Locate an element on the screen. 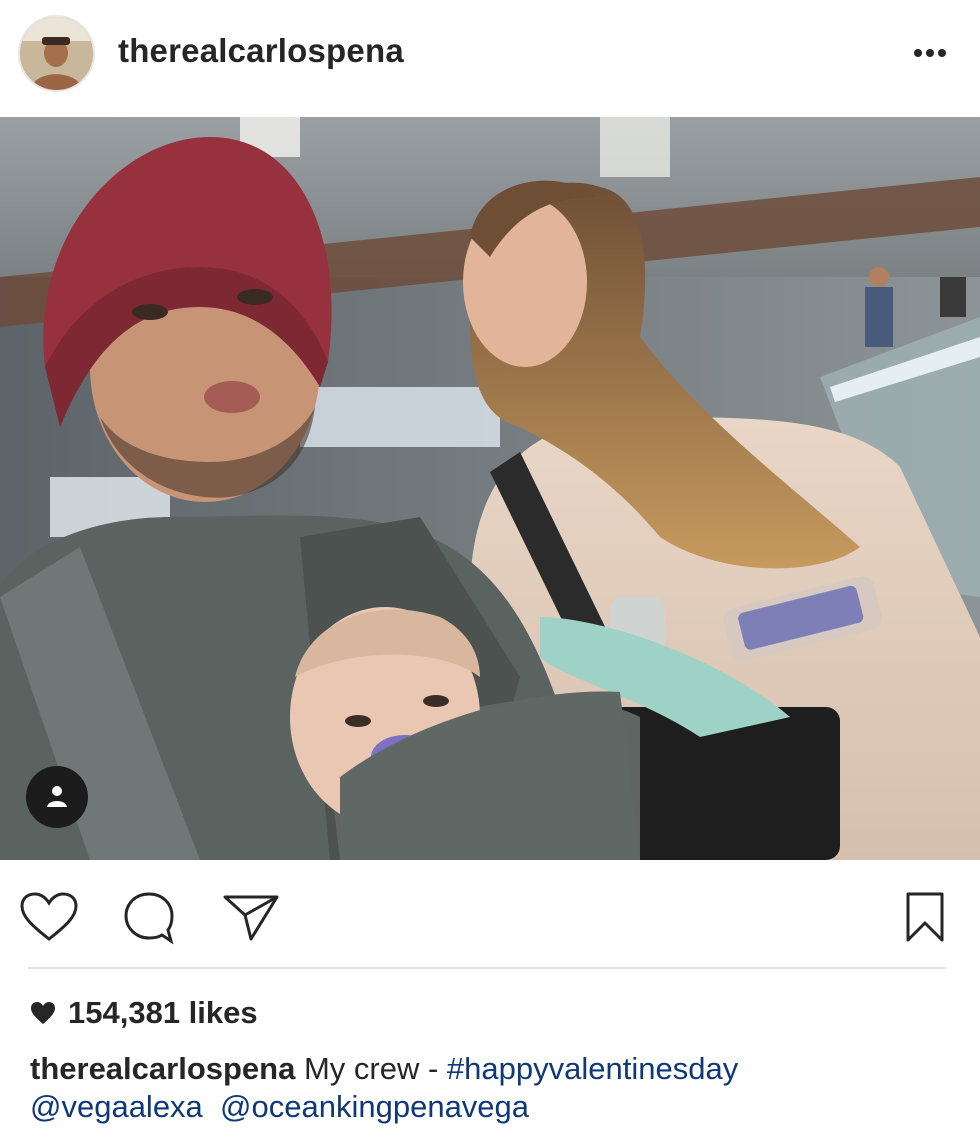 Image resolution: width=980 pixels, height=1137 pixels. caption-mention-1: @vegaalexa is located at coordinates (116, 1106).